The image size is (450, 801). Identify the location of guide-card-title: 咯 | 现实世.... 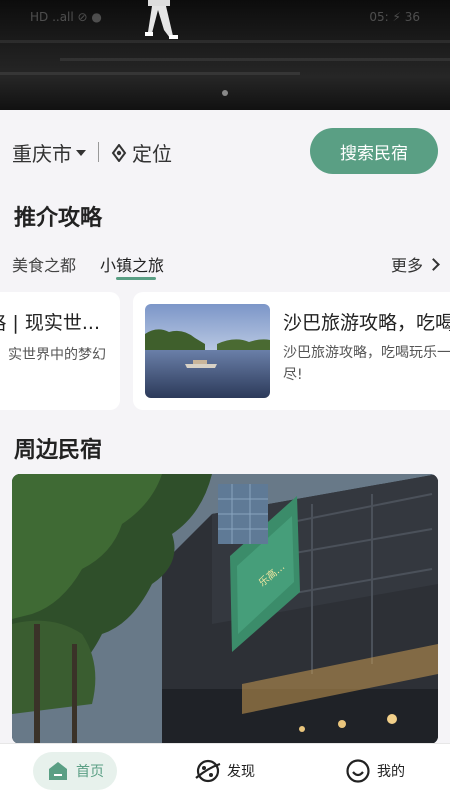
(50, 323).